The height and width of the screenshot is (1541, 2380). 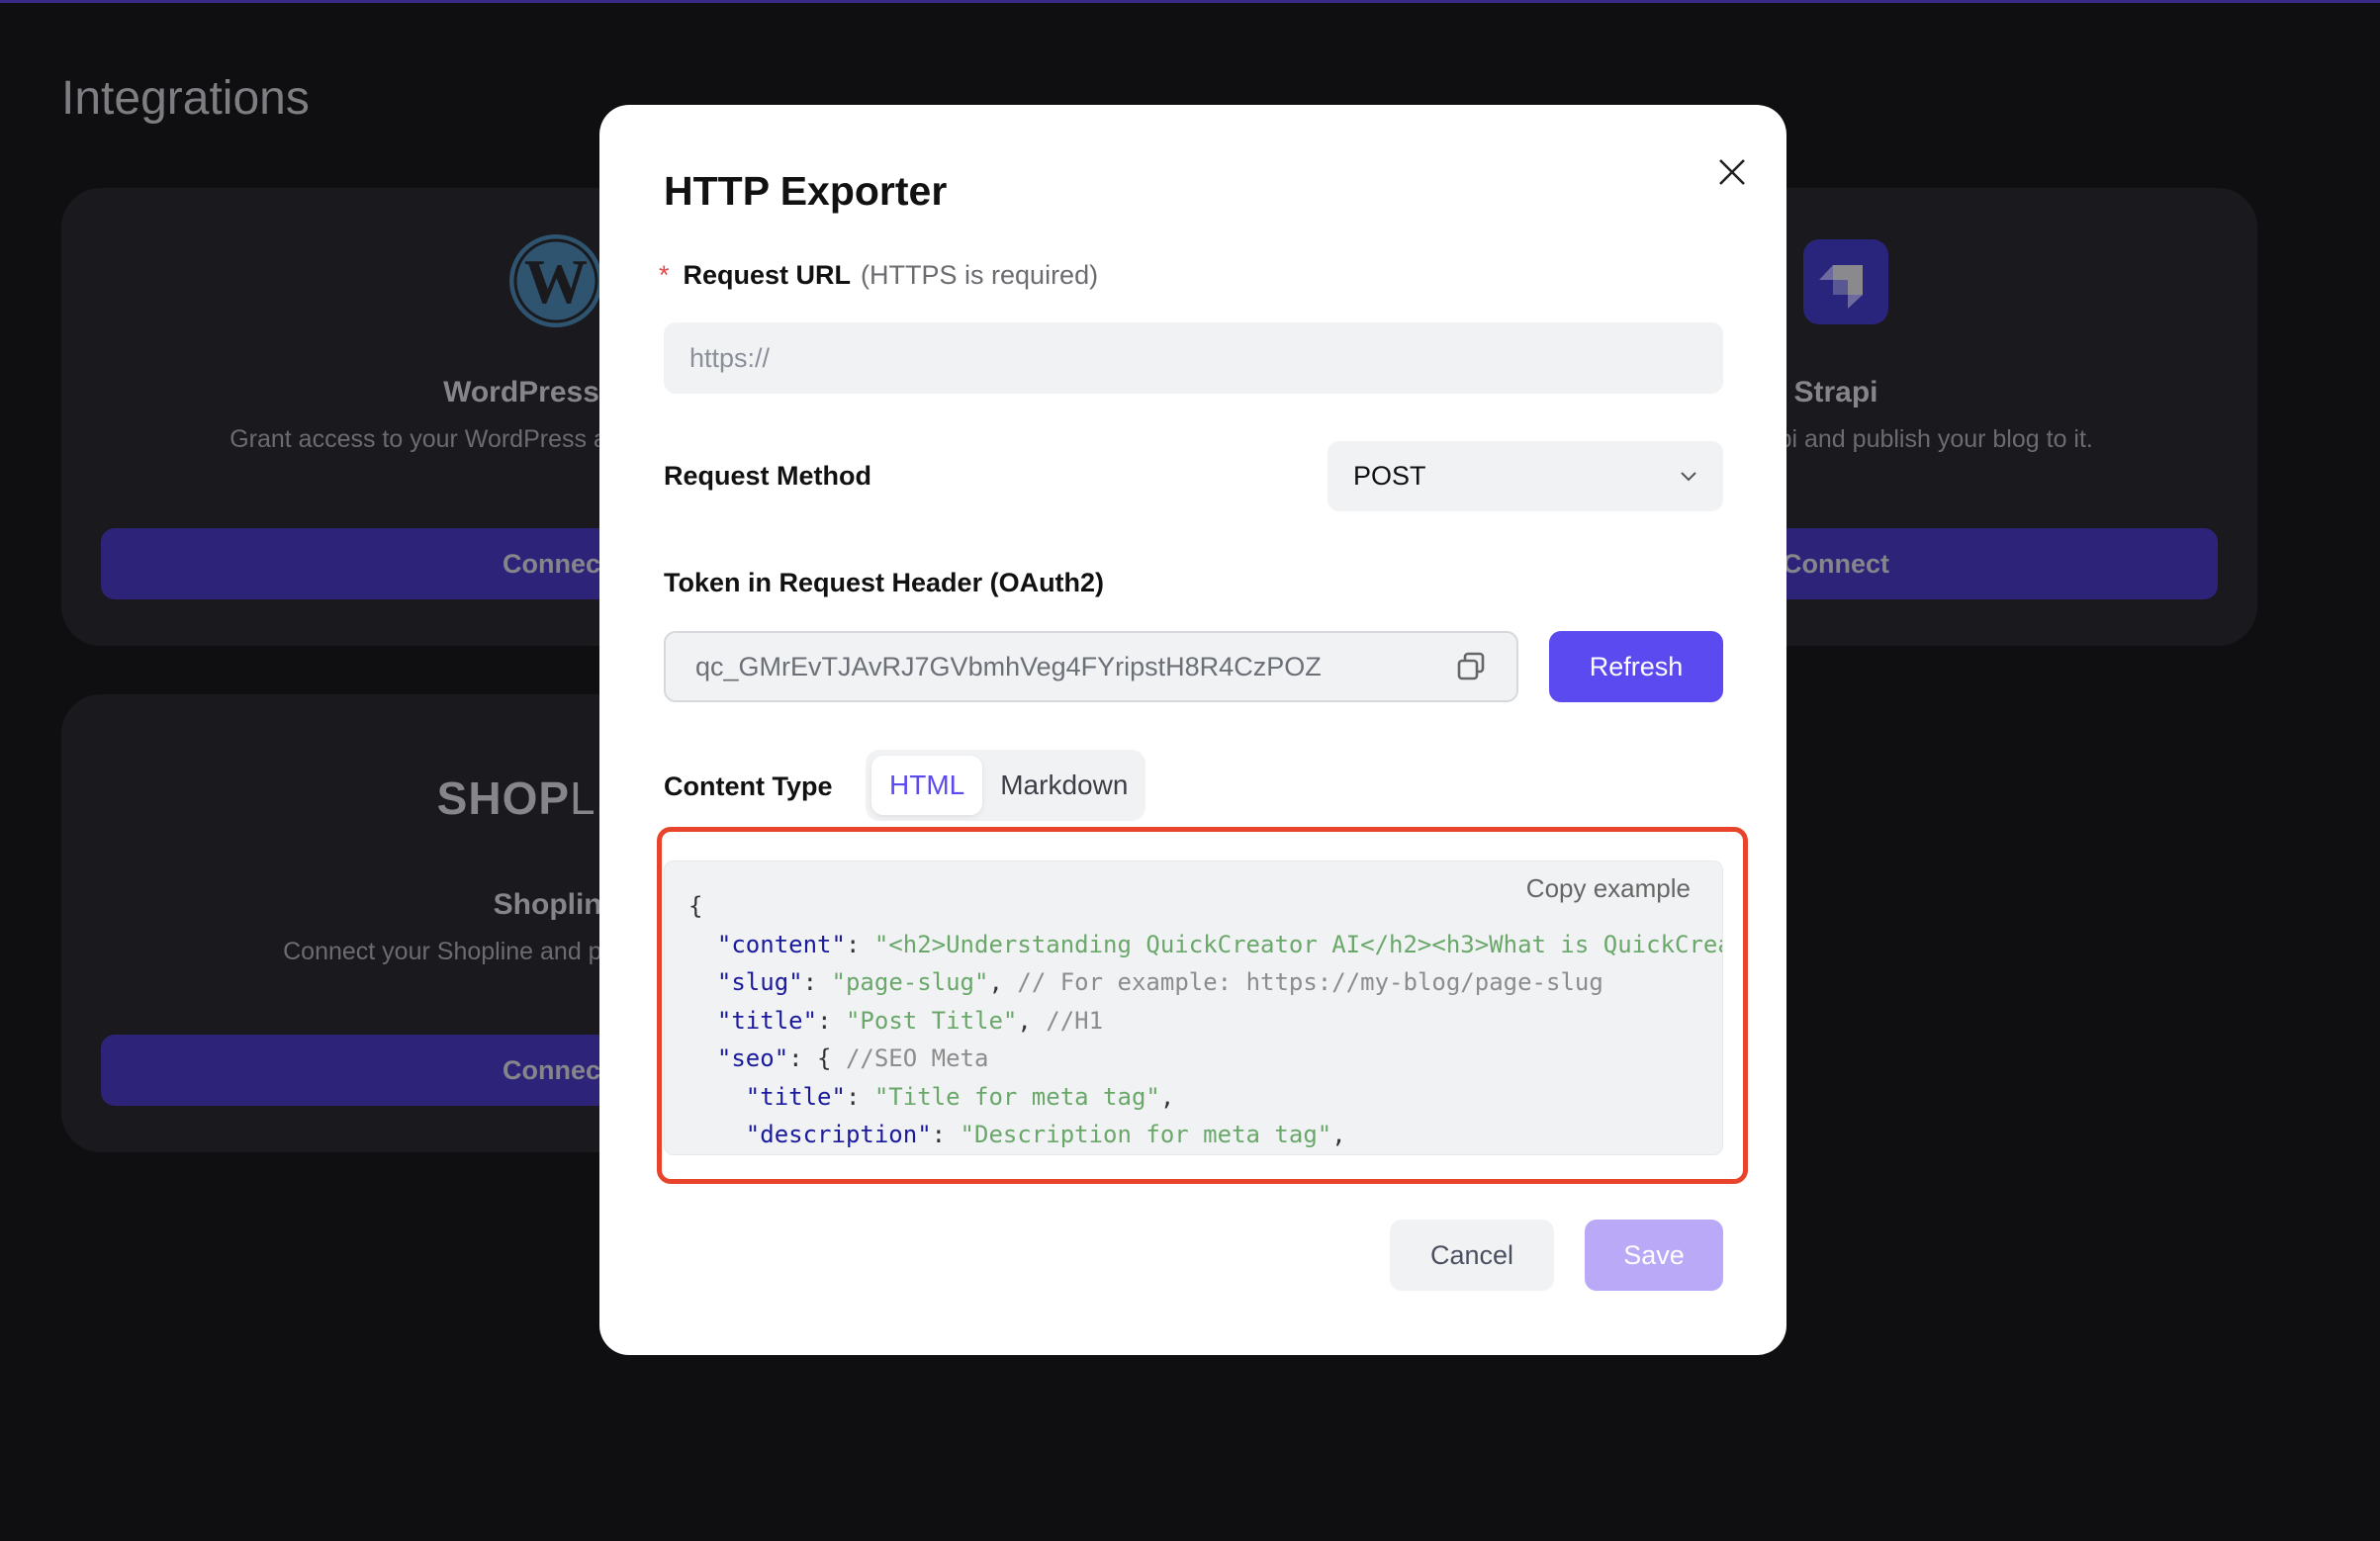 What do you see at coordinates (1688, 476) in the screenshot?
I see `chevron-down-icon` at bounding box center [1688, 476].